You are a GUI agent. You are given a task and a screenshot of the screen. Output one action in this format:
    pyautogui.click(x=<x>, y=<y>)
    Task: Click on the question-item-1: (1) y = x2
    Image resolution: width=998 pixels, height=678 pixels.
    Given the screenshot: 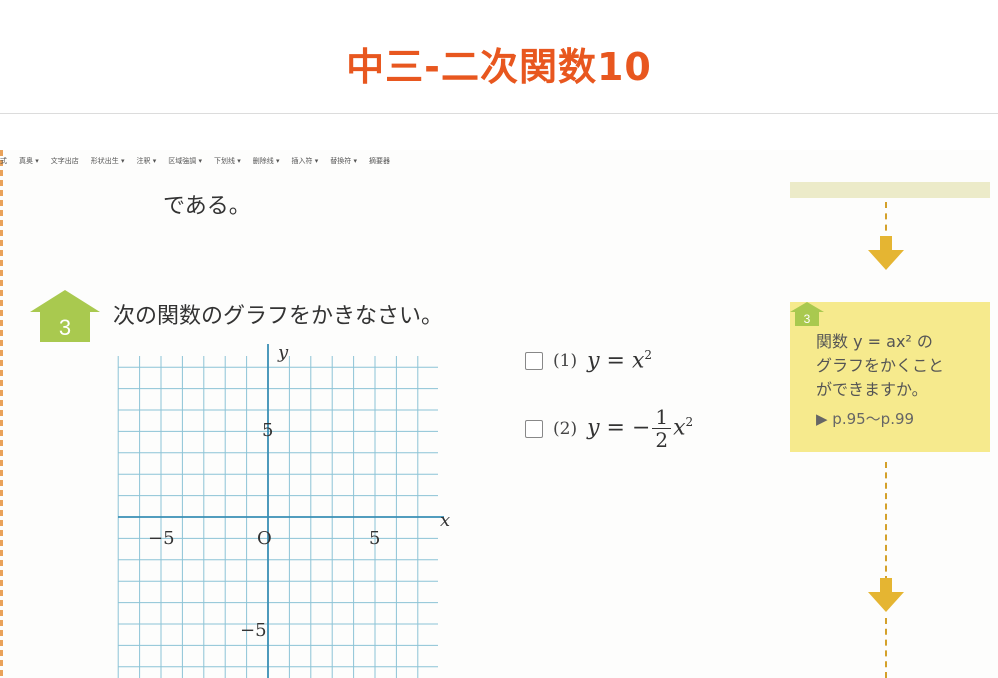 What is the action you would take?
    pyautogui.click(x=588, y=360)
    